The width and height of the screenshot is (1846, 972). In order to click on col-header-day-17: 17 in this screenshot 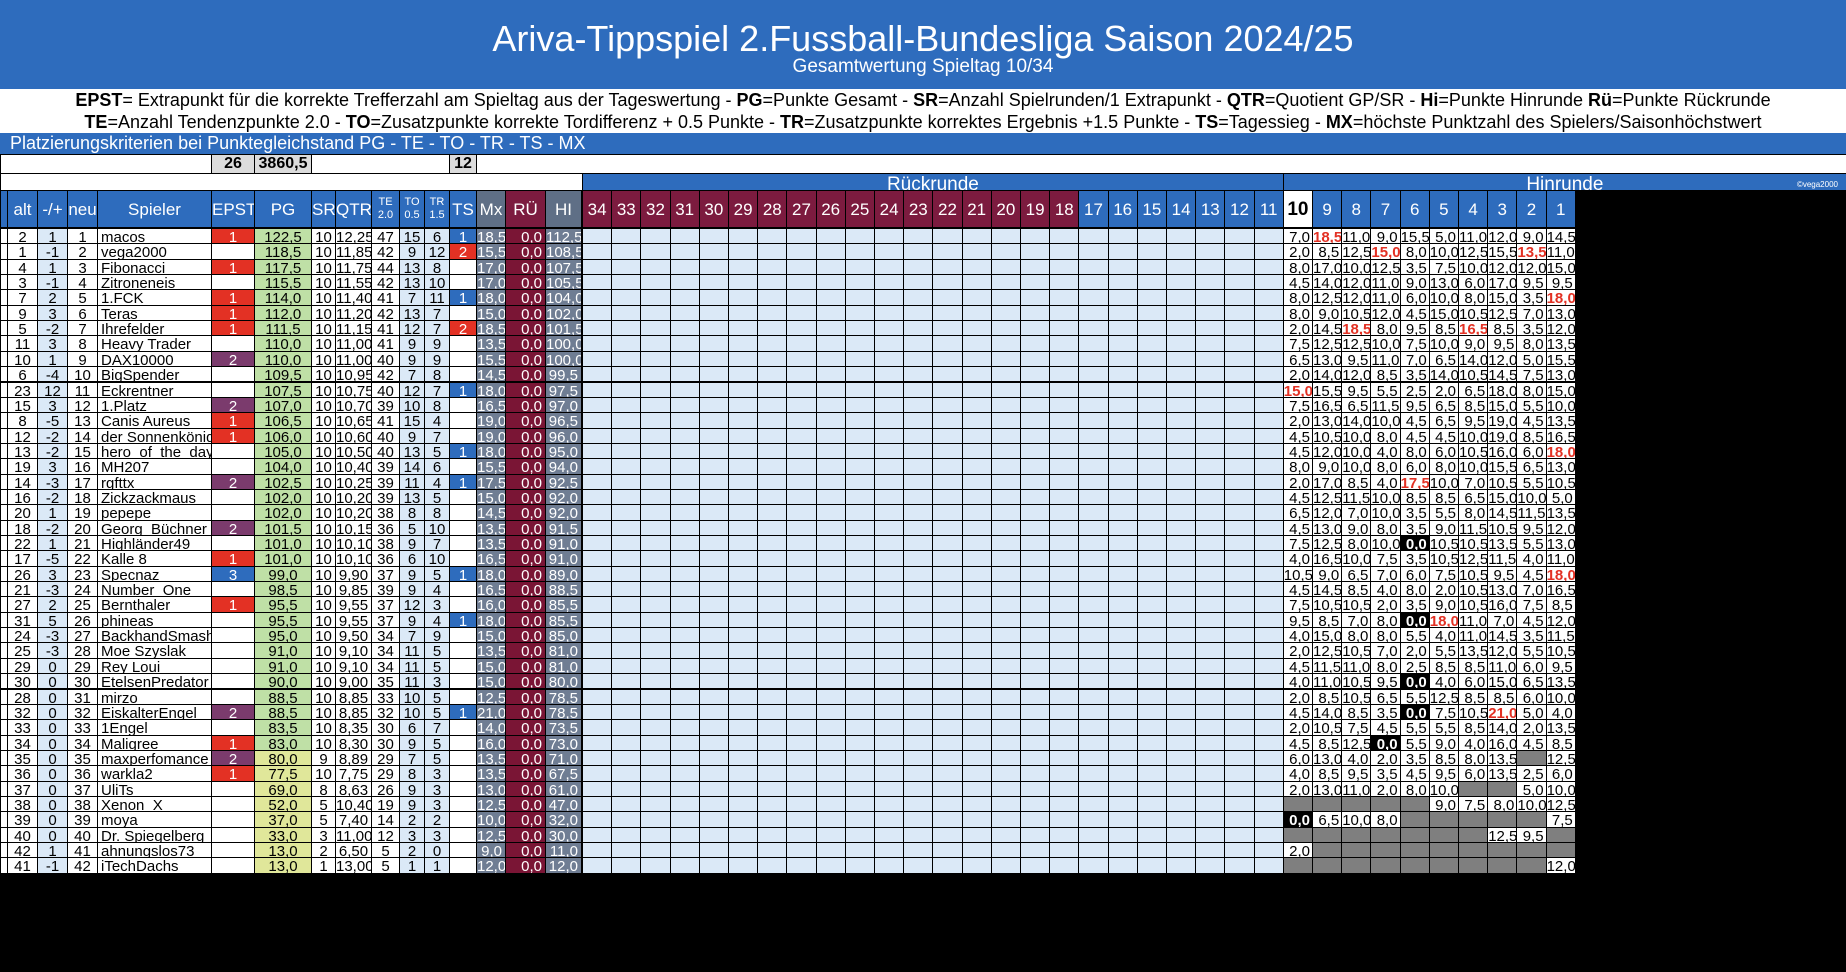, I will do `click(1093, 209)`.